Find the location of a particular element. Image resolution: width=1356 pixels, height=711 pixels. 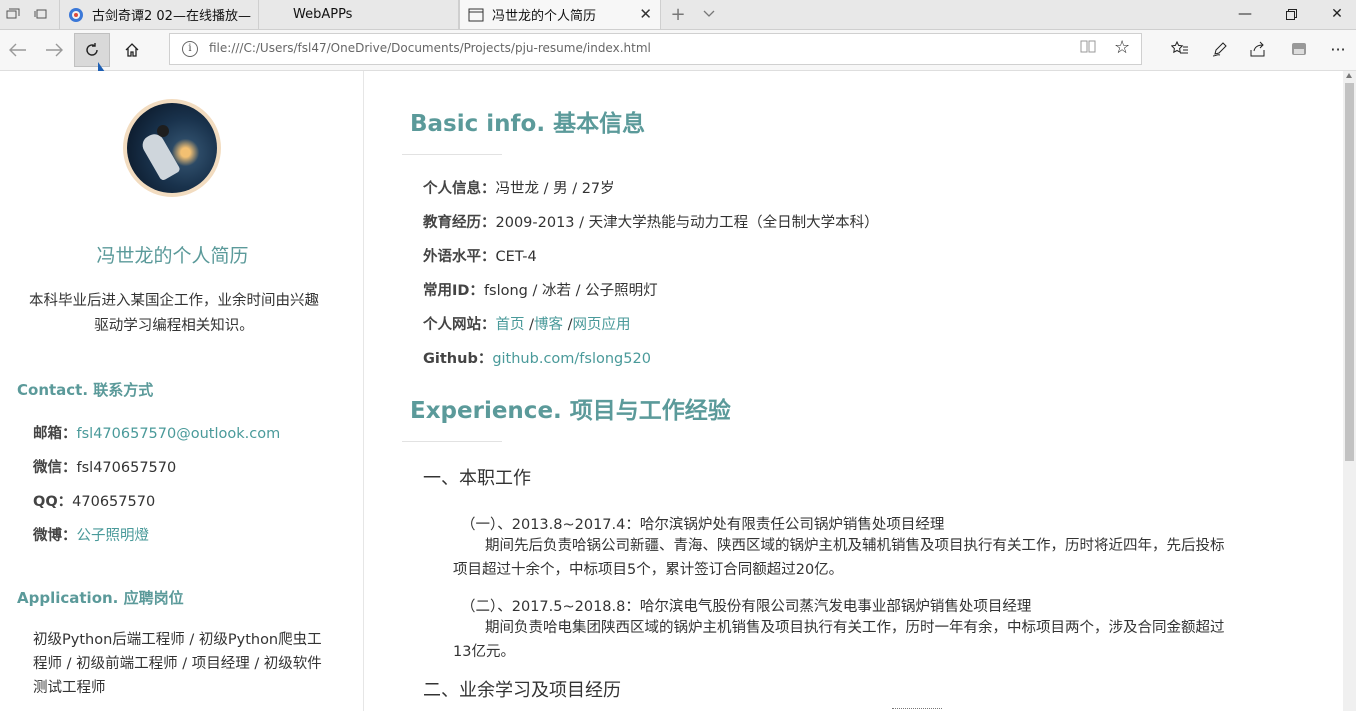

tab-manager-icon is located at coordinates (13, 14).